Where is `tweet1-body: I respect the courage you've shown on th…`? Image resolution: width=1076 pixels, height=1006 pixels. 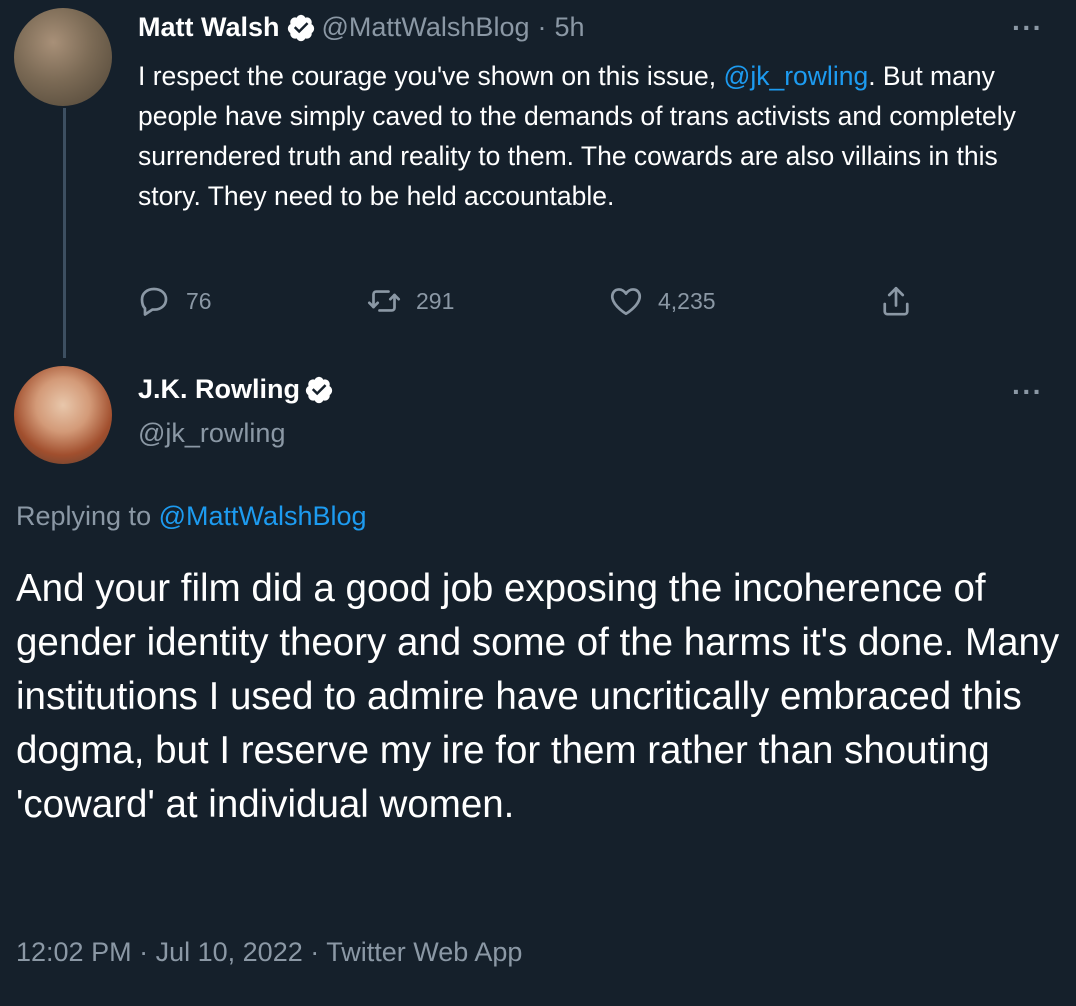
tweet1-body: I respect the courage you've shown on th… is located at coordinates (590, 136).